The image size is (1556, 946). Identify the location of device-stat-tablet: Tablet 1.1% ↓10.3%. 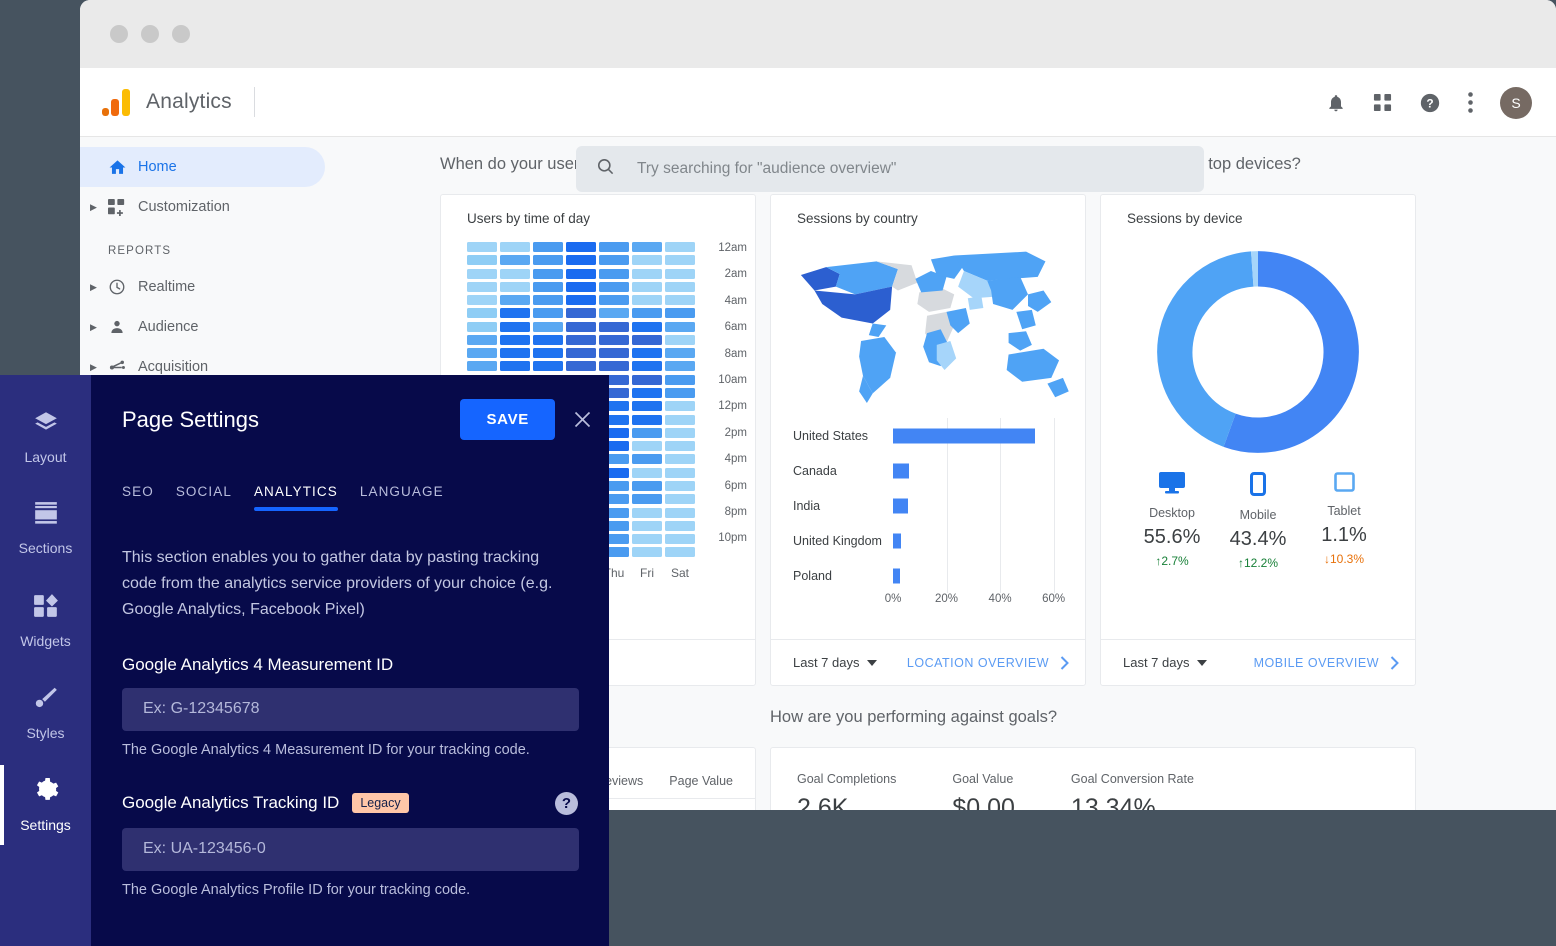
(1344, 521).